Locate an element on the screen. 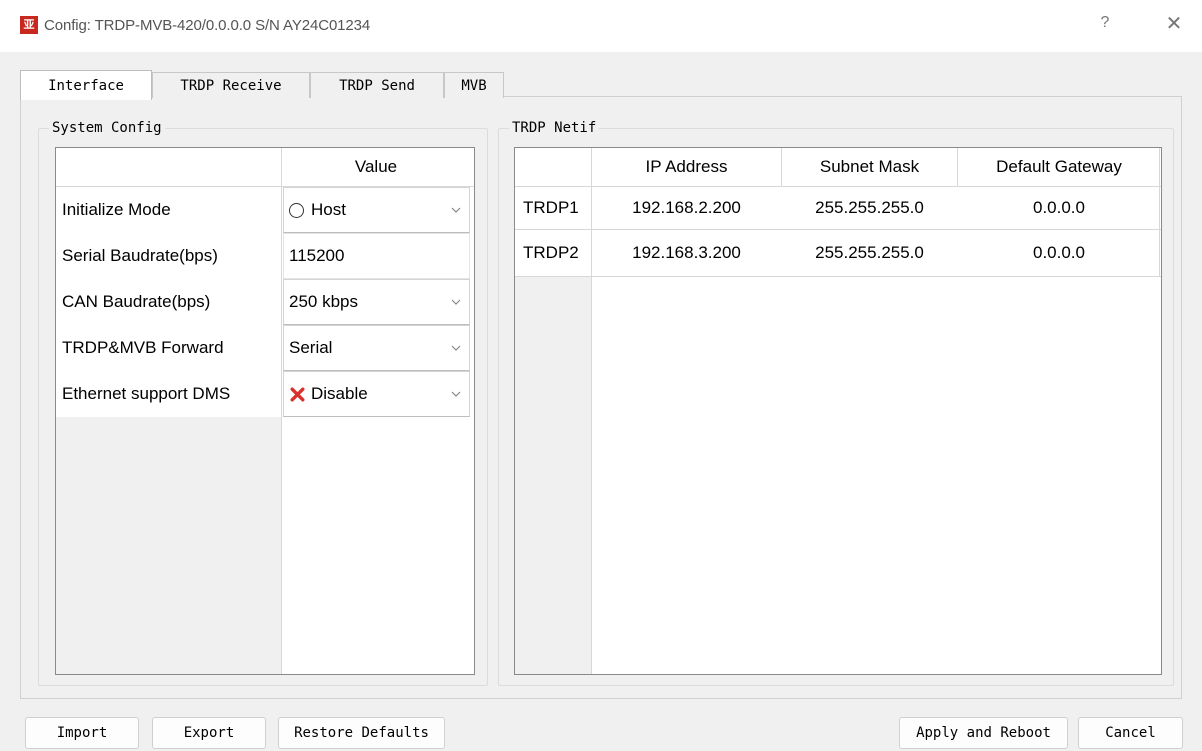 This screenshot has width=1202, height=751. system-config-title: System Config is located at coordinates (107, 128).